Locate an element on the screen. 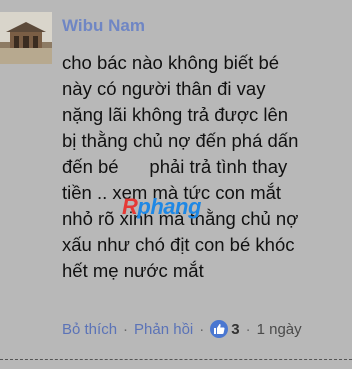  comment-line: hết mẹ nước mắt is located at coordinates (133, 270).